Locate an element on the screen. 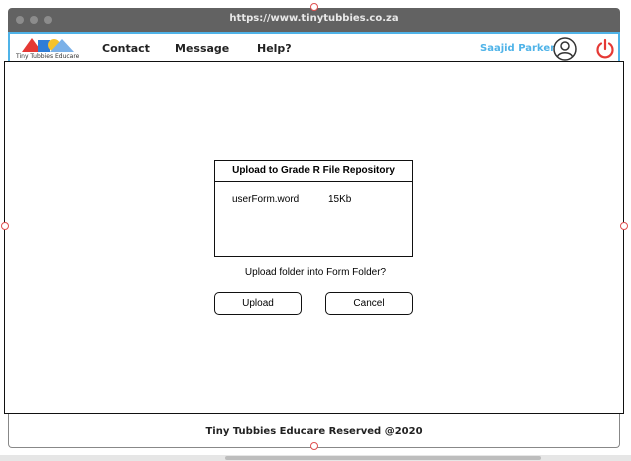 The height and width of the screenshot is (461, 631). address-bar-url: https://www.tinytubbies.co.za is located at coordinates (314, 18).